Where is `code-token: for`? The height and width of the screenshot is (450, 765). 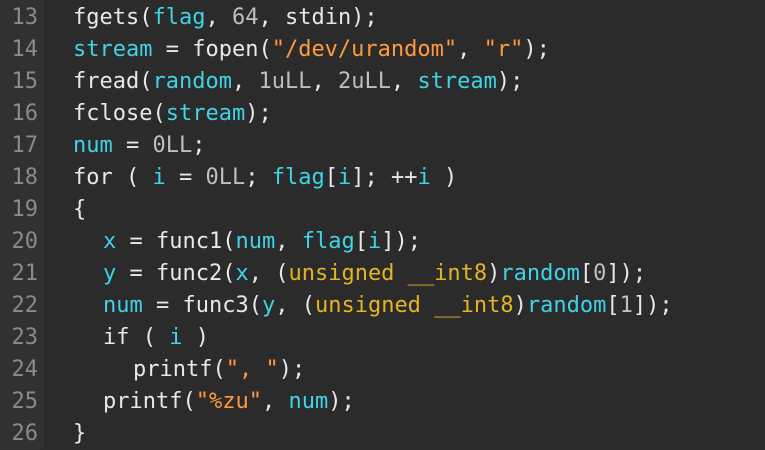 code-token: for is located at coordinates (93, 177).